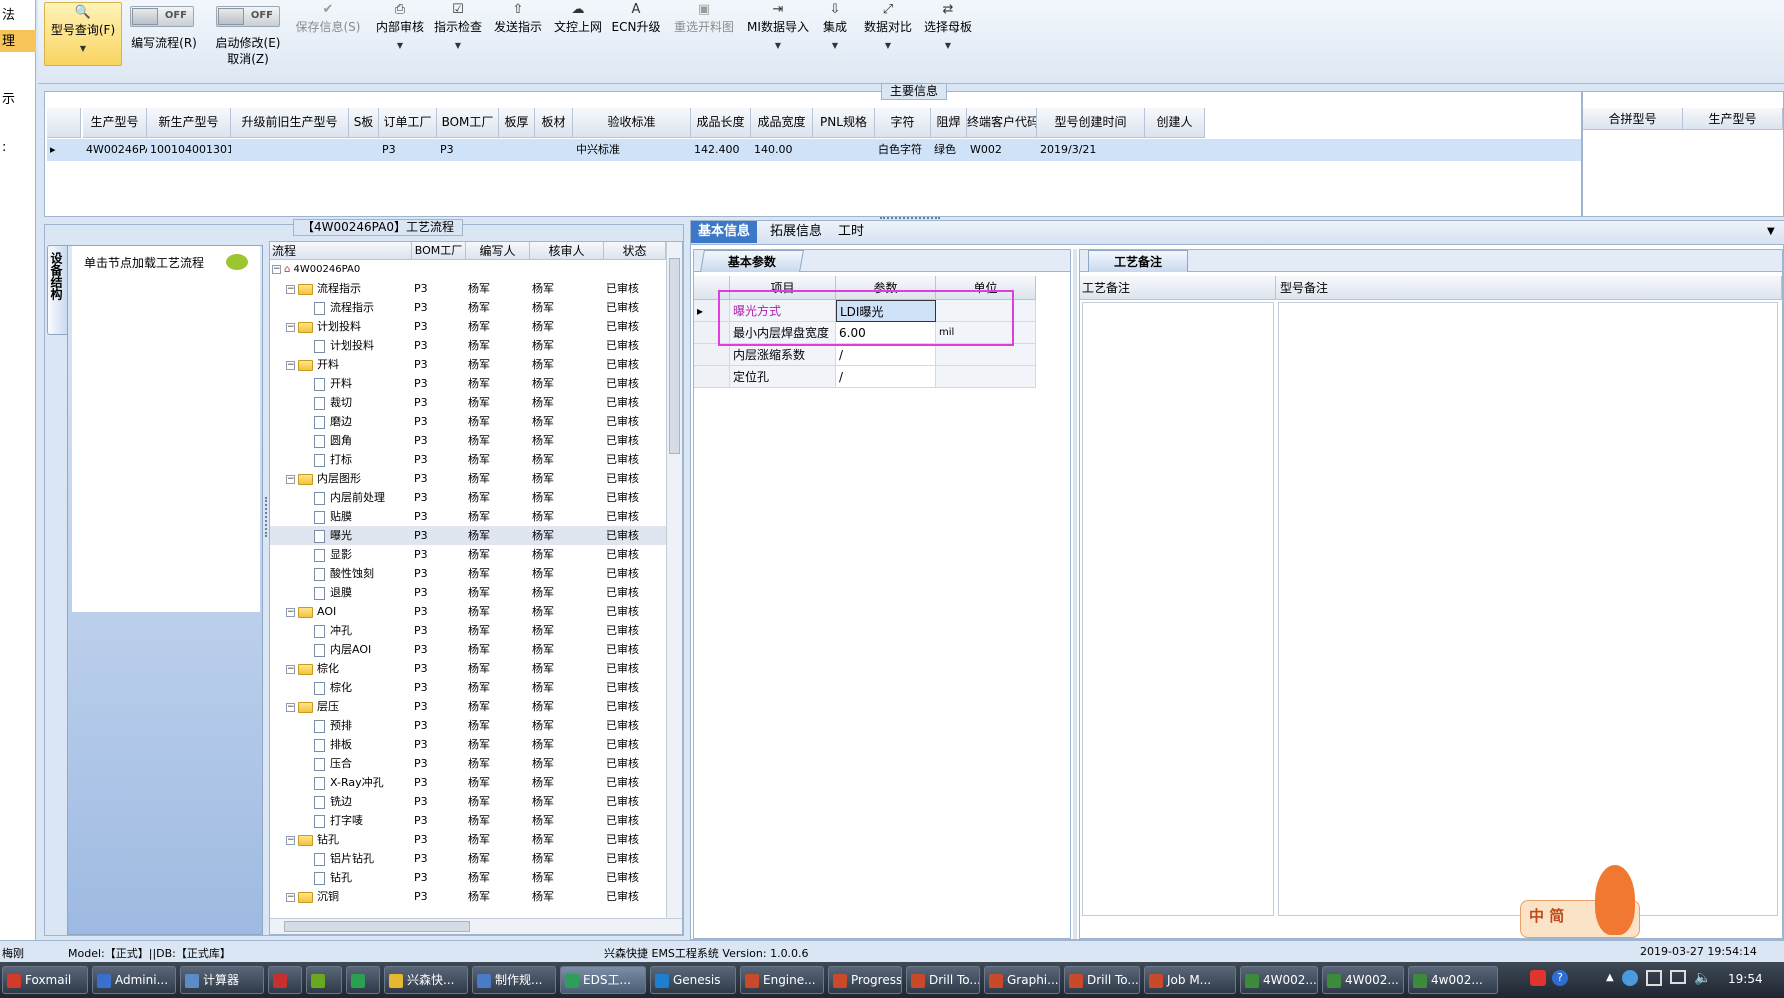  Describe the element at coordinates (363, 820) in the screenshot. I see `tree-node: 打字唛` at that location.